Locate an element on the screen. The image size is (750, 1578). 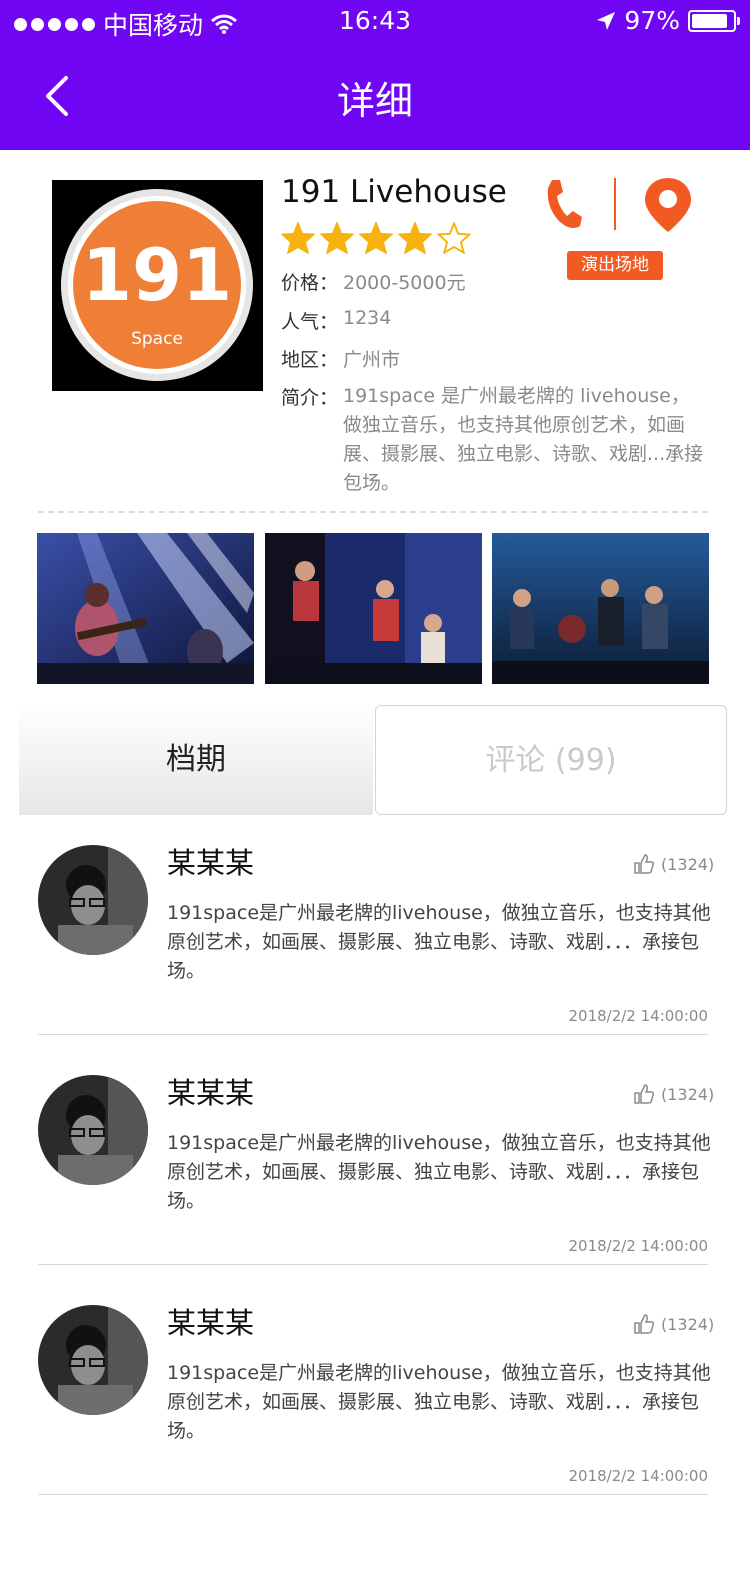
page-title: 详细 is located at coordinates (374, 101).